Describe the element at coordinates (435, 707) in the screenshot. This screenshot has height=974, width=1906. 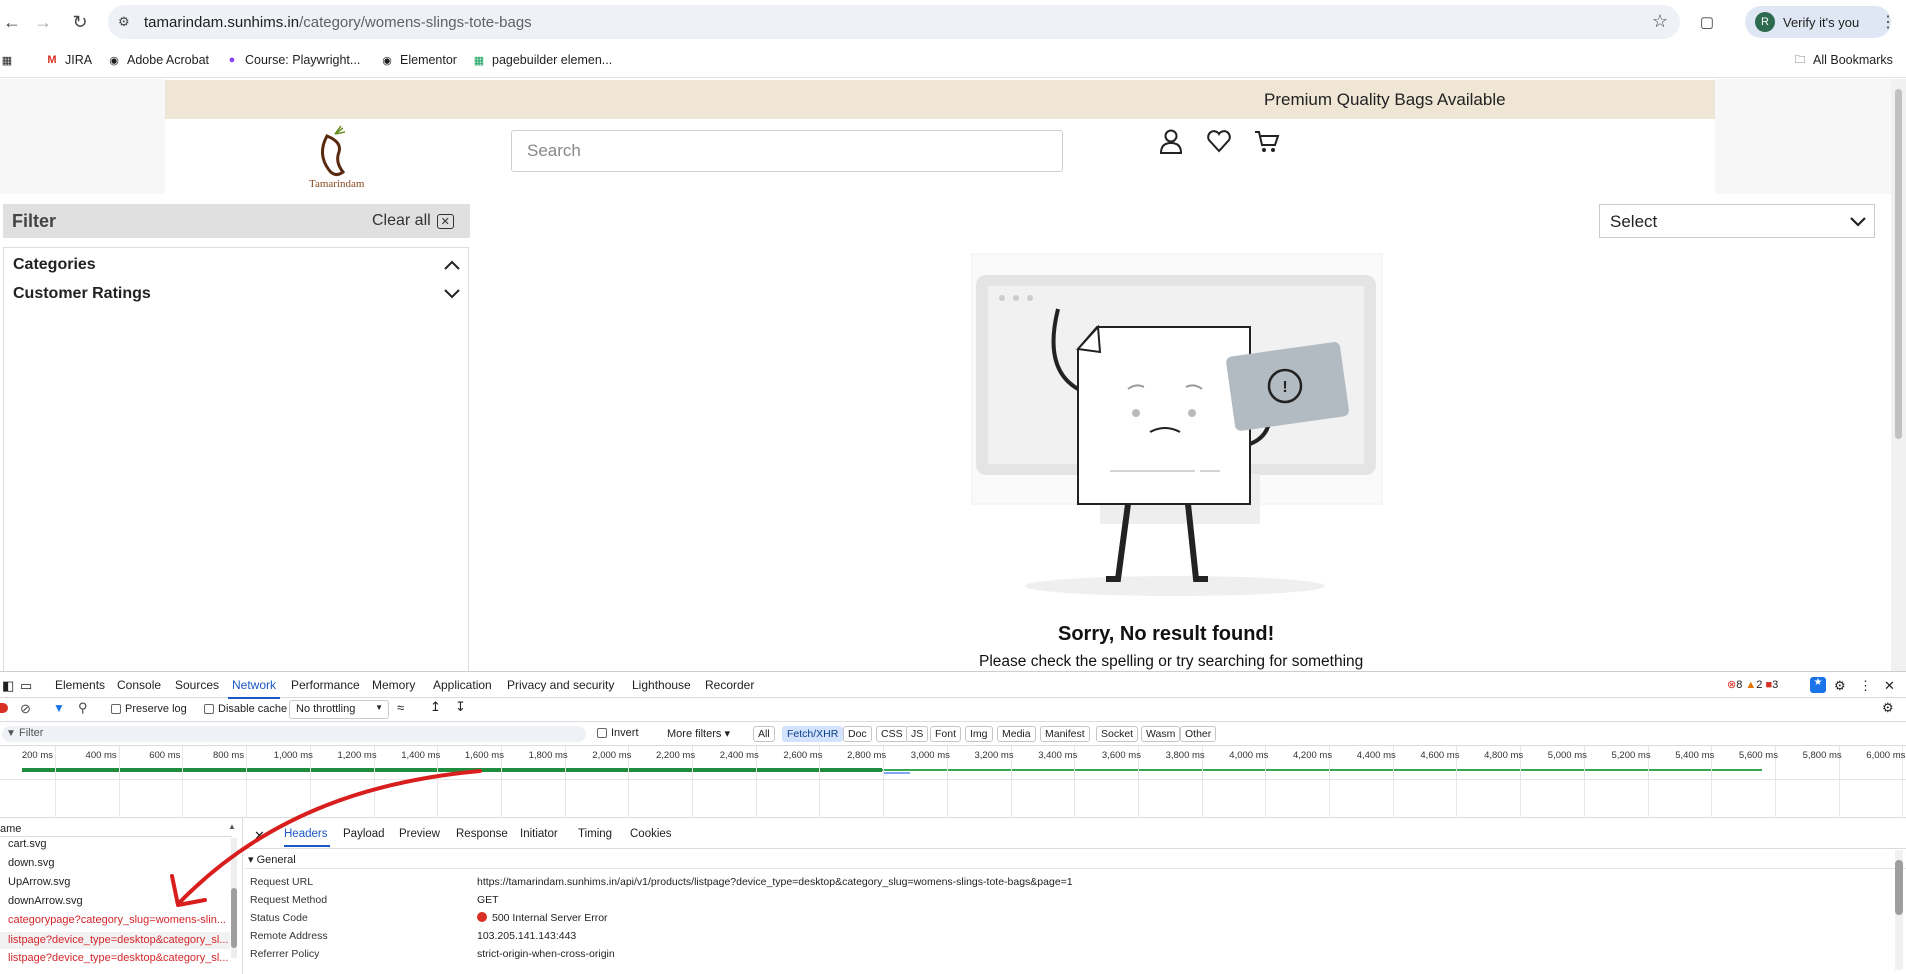
I see `import-har-icon: ↥` at that location.